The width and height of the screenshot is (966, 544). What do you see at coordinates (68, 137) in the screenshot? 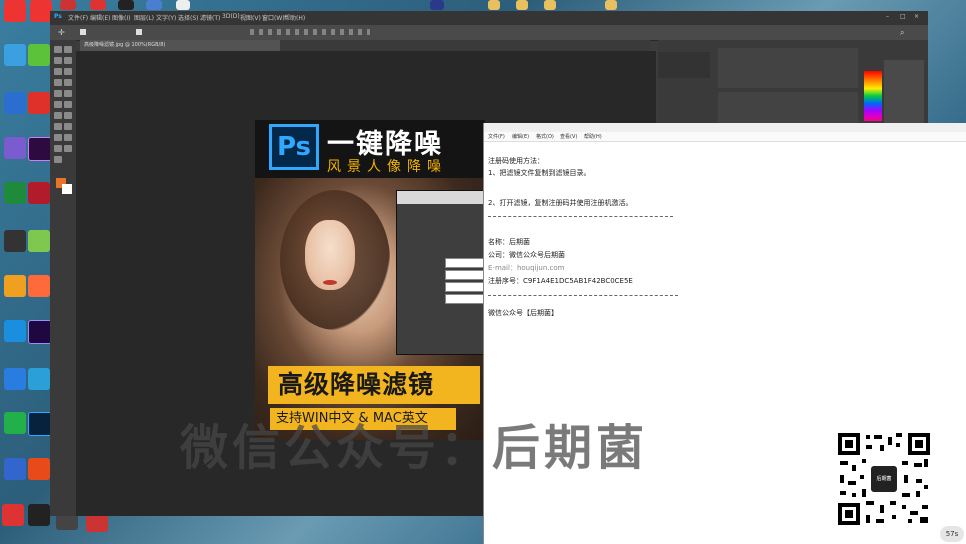
I see `path-select-icon` at bounding box center [68, 137].